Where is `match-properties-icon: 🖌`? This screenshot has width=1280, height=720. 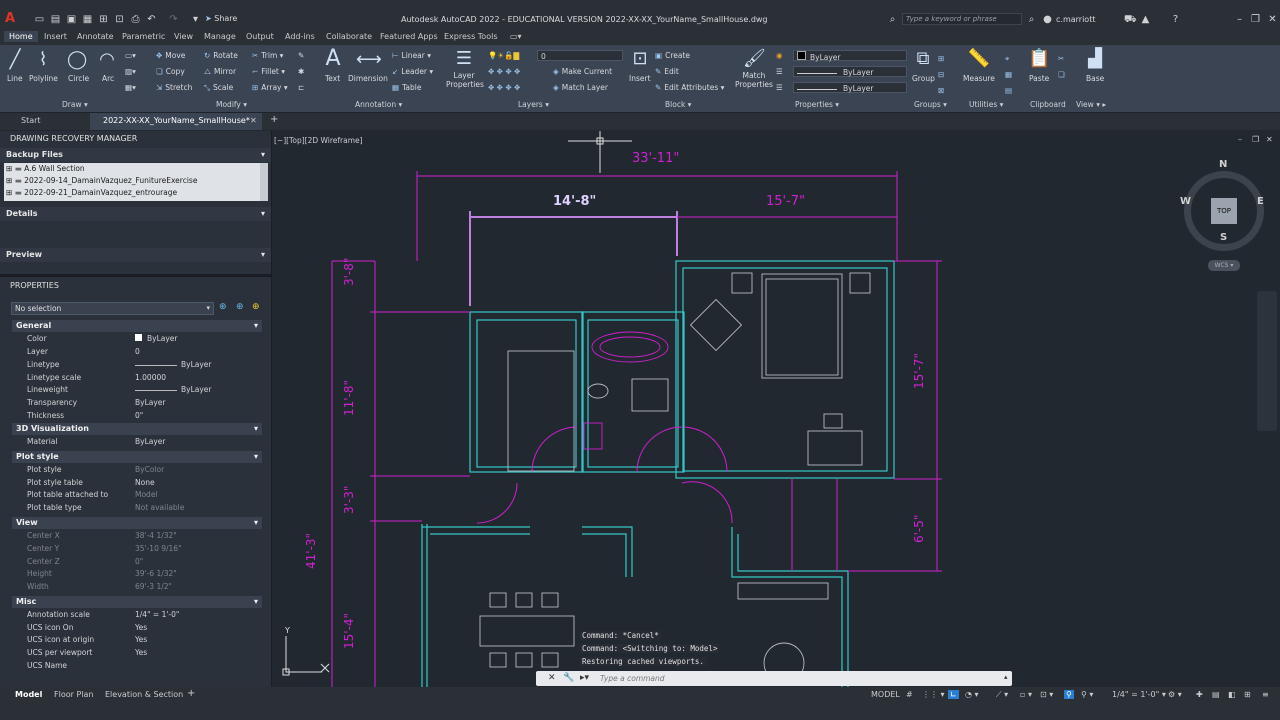
match-properties-icon: 🖌 is located at coordinates (754, 59).